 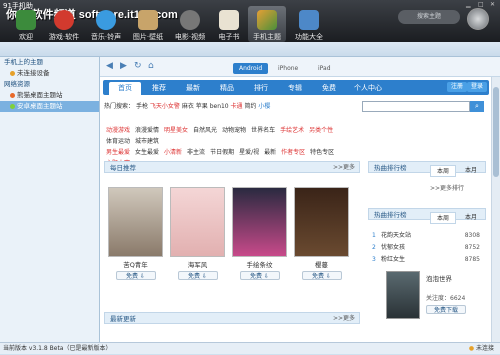 I want to click on hot-term: ben10, so click(x=219, y=106).